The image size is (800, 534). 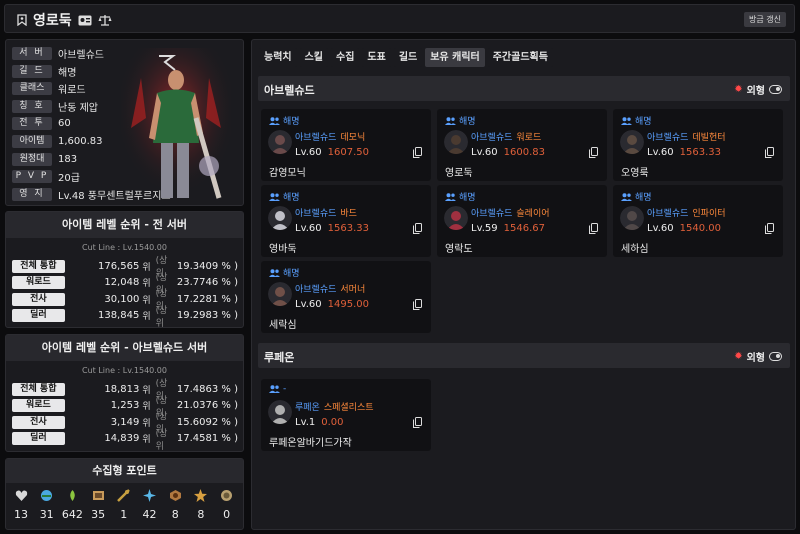 I want to click on character-title: 영로둑, so click(x=64, y=20).